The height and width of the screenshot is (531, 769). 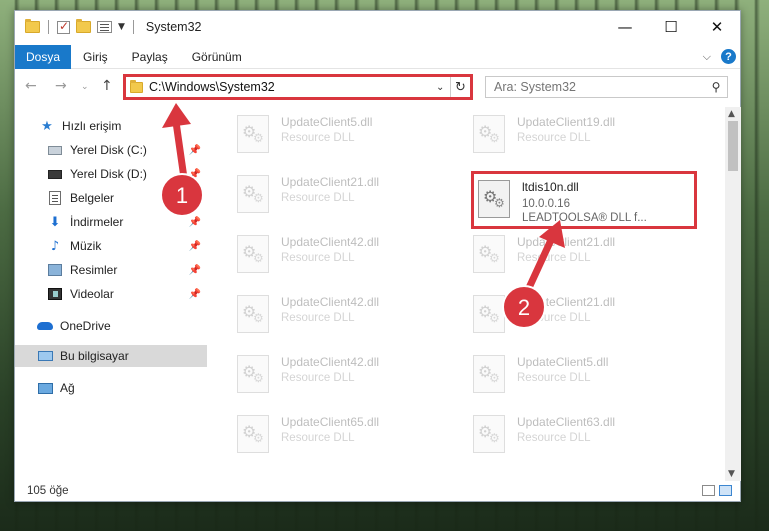 I want to click on list-item: UpdateClient65.dll Resource DLL, so click(x=347, y=437).